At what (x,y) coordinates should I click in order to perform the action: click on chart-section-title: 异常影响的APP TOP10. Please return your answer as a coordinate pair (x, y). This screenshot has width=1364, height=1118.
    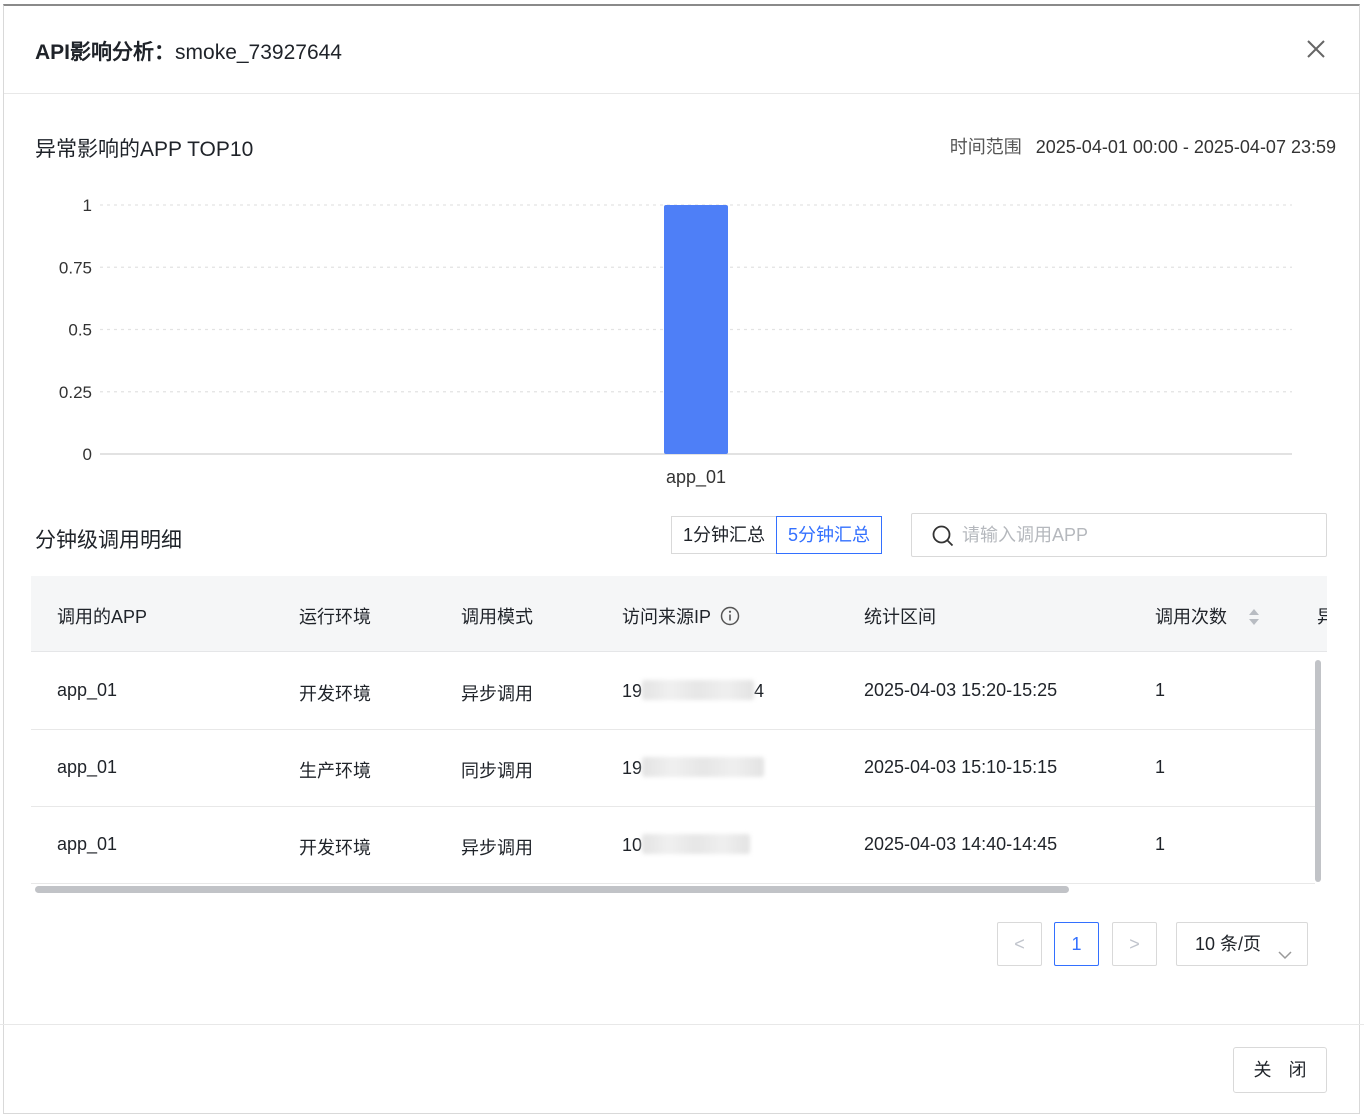
    Looking at the image, I should click on (144, 149).